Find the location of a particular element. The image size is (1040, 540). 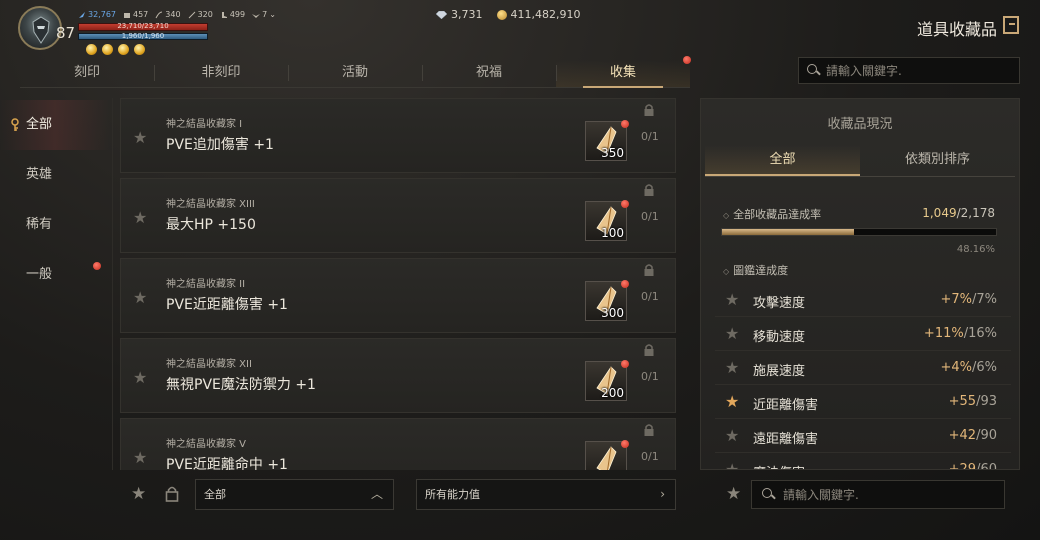

stat-label: 攻擊速度 is located at coordinates (779, 303).